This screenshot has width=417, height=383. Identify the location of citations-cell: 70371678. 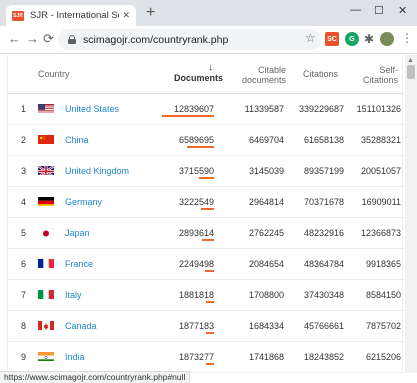
(323, 202).